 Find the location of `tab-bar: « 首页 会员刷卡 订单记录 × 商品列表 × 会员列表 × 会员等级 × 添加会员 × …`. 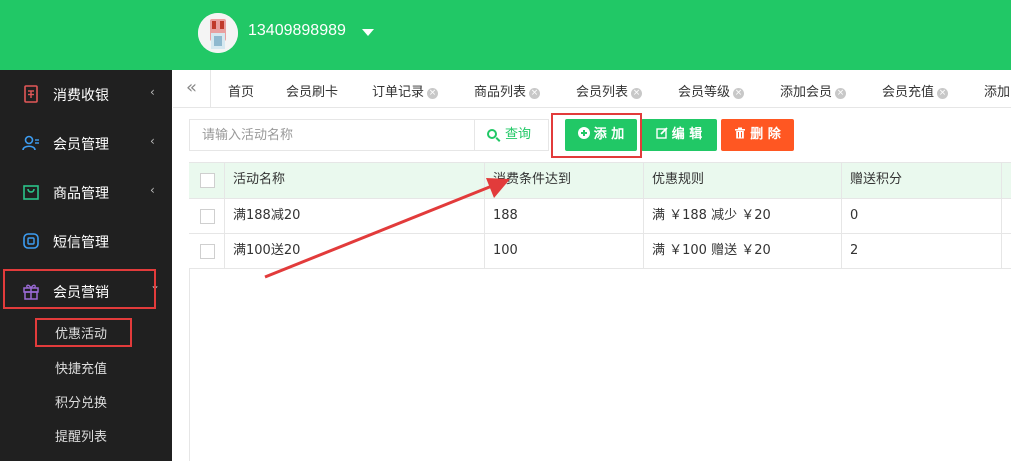

tab-bar: « 首页 会员刷卡 订单记录 × 商品列表 × 会员列表 × 会员等级 × 添加会员 × … is located at coordinates (592, 89).